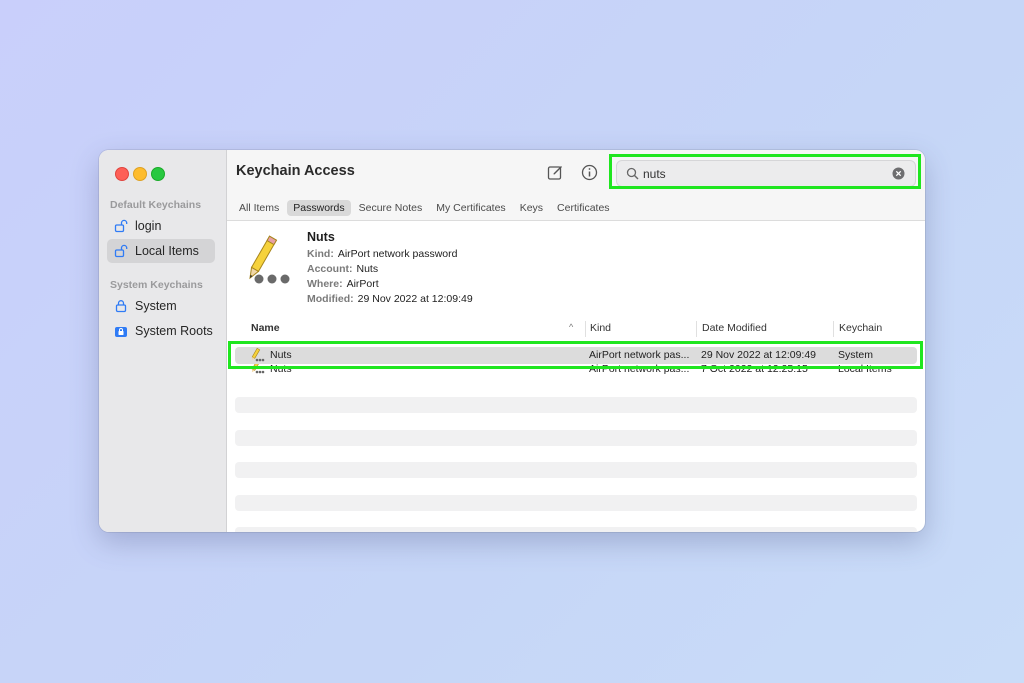 This screenshot has width=1024, height=683. I want to click on detail-account: Account: Nuts, so click(342, 269).